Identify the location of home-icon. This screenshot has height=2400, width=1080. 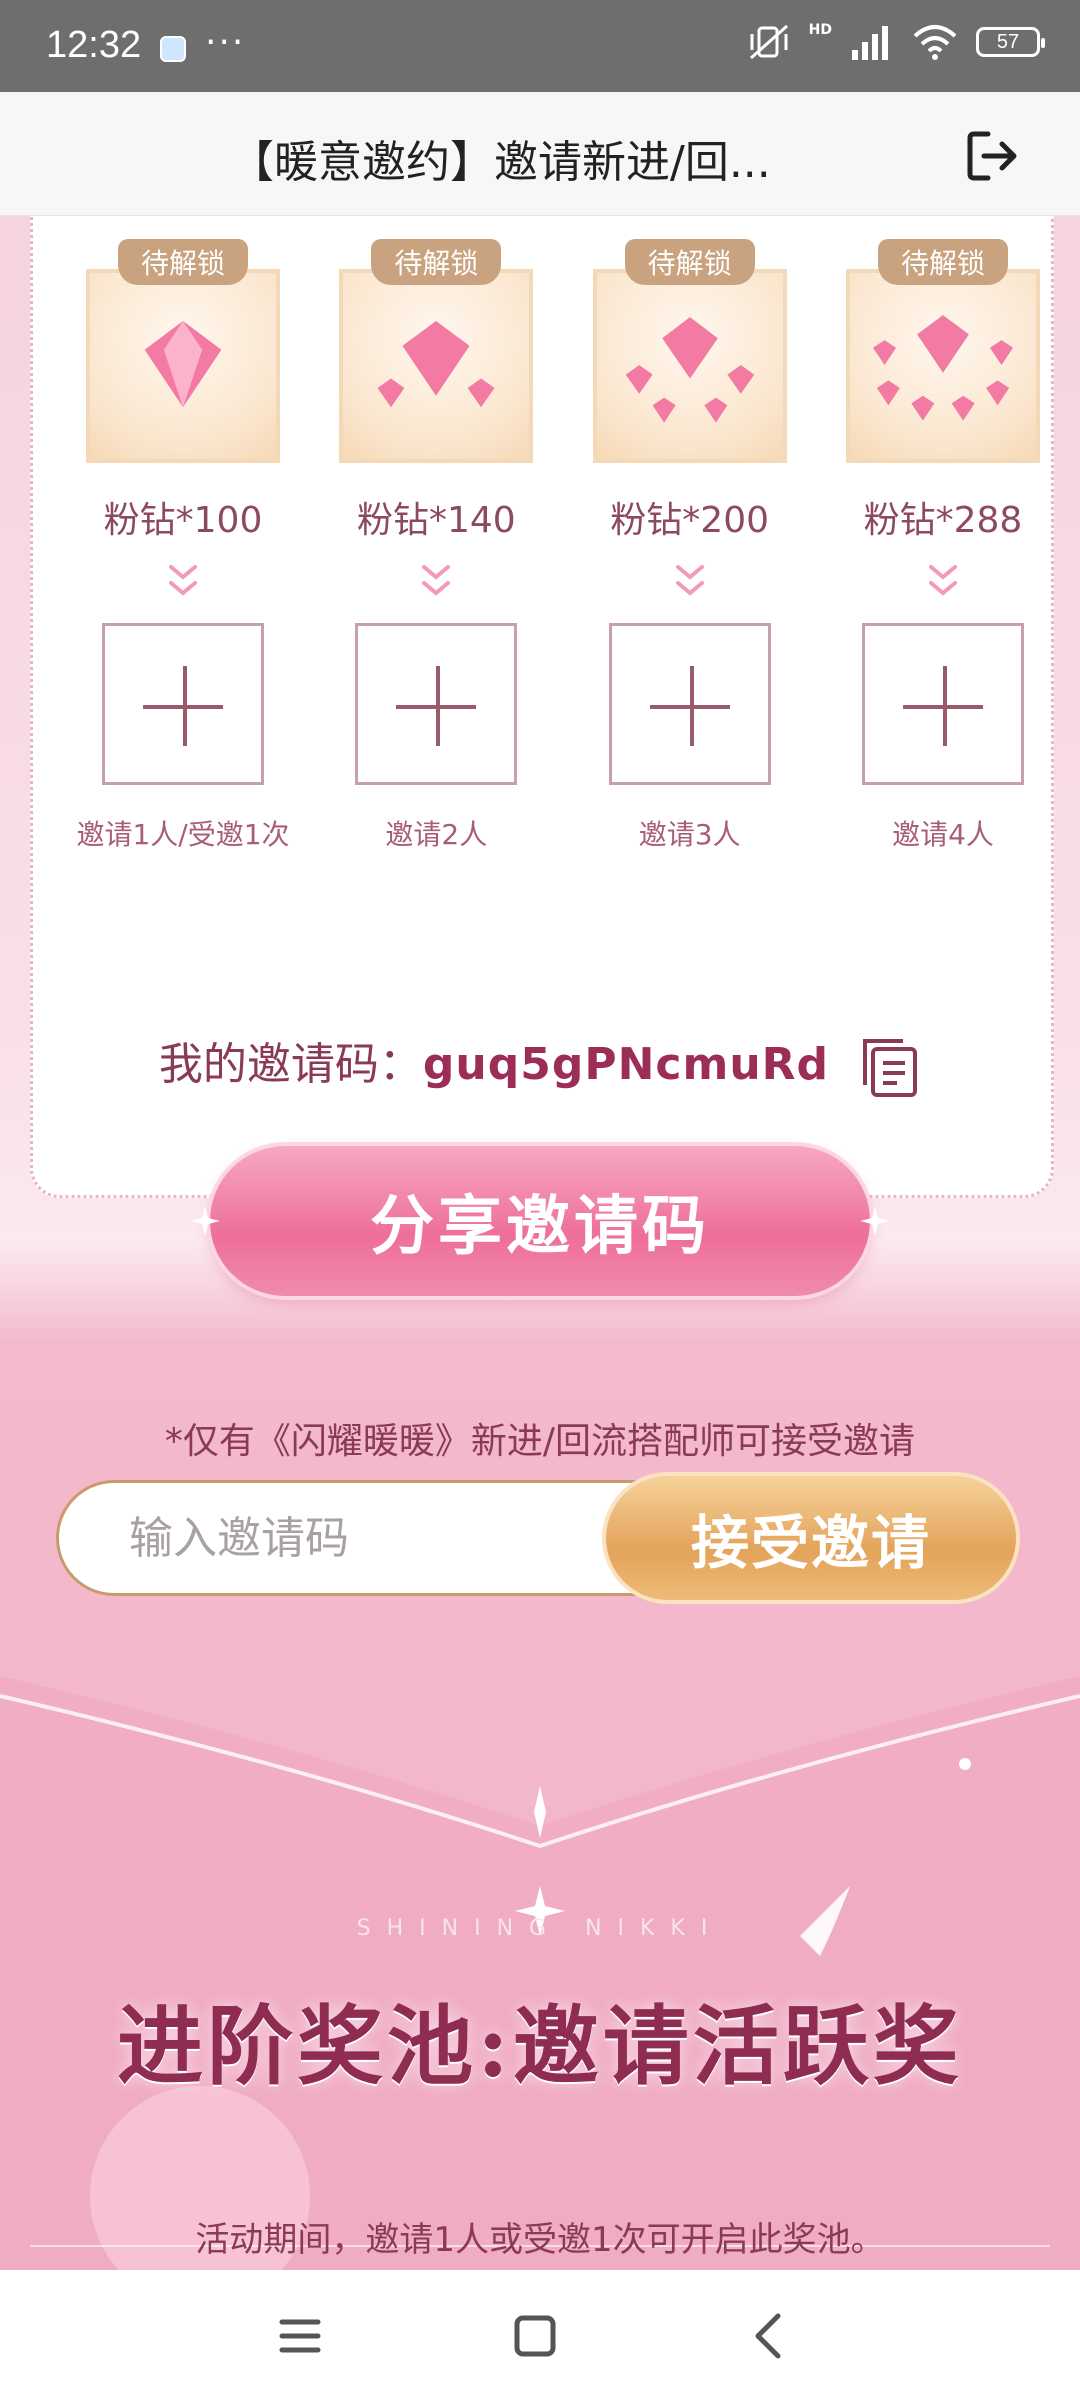
(535, 2336).